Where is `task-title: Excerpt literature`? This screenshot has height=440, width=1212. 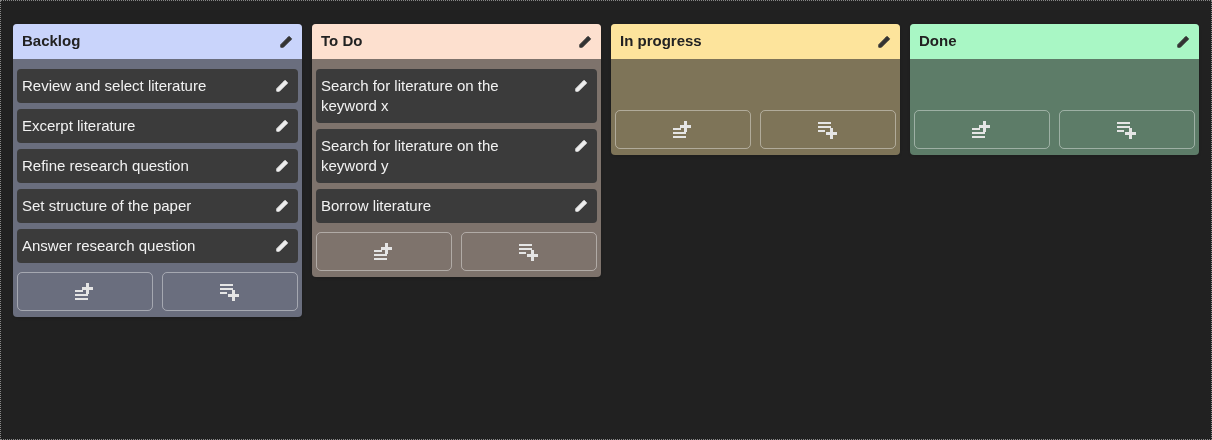
task-title: Excerpt literature is located at coordinates (79, 126).